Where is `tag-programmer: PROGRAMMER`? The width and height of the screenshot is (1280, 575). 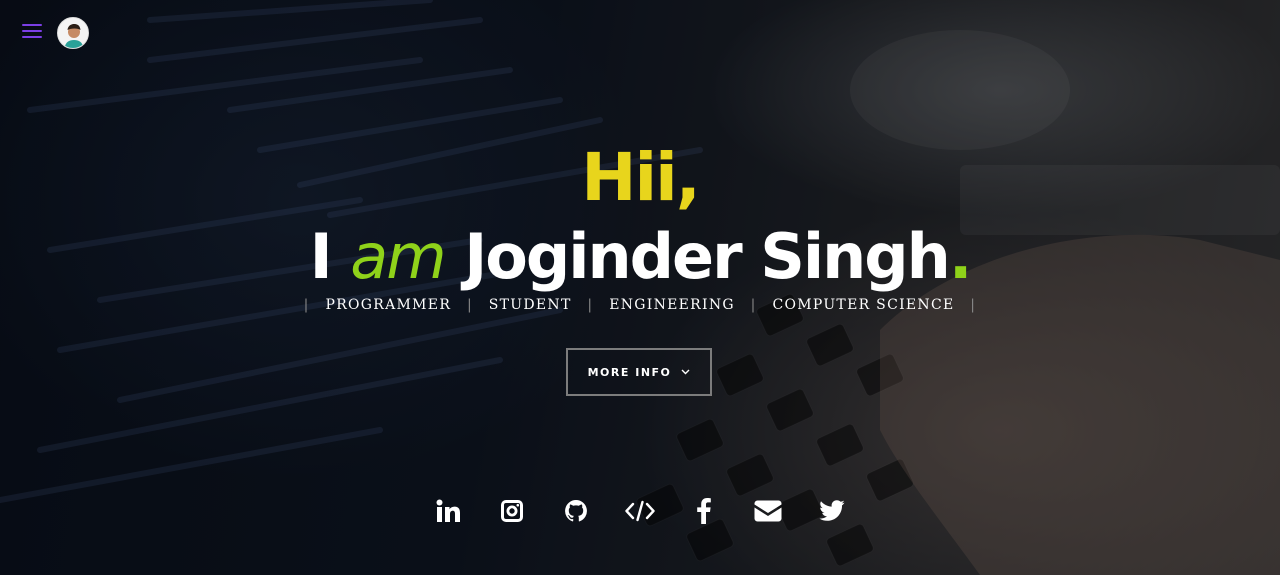 tag-programmer: PROGRAMMER is located at coordinates (388, 305).